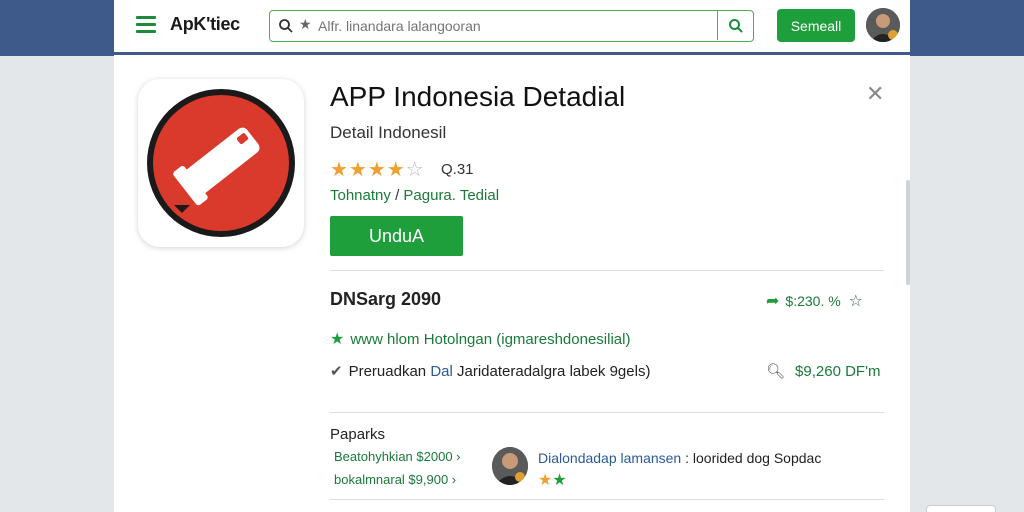 Image resolution: width=1024 pixels, height=512 pixels. What do you see at coordinates (510, 466) in the screenshot?
I see `reviewer-avatar` at bounding box center [510, 466].